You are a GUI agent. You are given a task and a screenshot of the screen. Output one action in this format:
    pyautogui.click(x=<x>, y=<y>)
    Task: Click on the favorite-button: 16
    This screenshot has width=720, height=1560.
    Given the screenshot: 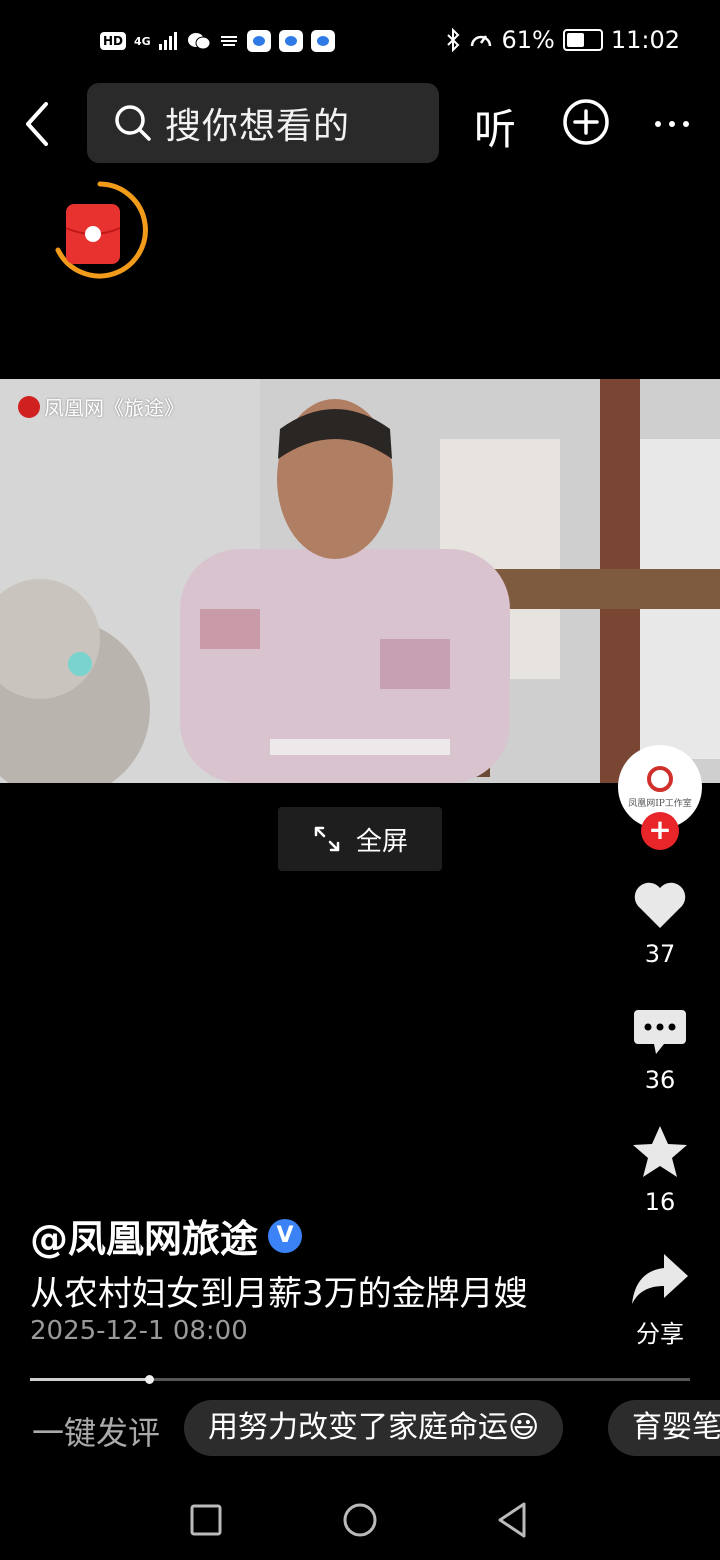 What is the action you would take?
    pyautogui.click(x=660, y=1170)
    